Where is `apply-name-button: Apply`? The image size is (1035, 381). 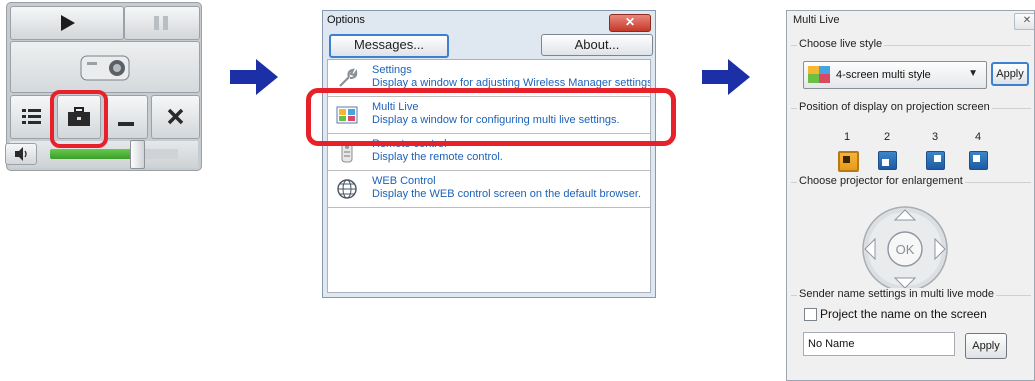 apply-name-button: Apply is located at coordinates (986, 346).